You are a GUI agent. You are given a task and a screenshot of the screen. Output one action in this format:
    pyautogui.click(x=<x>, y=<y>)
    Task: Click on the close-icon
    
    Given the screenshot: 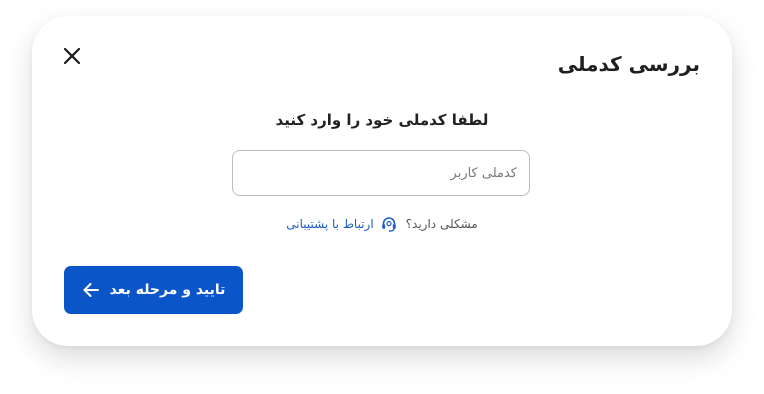 What is the action you would take?
    pyautogui.click(x=72, y=56)
    